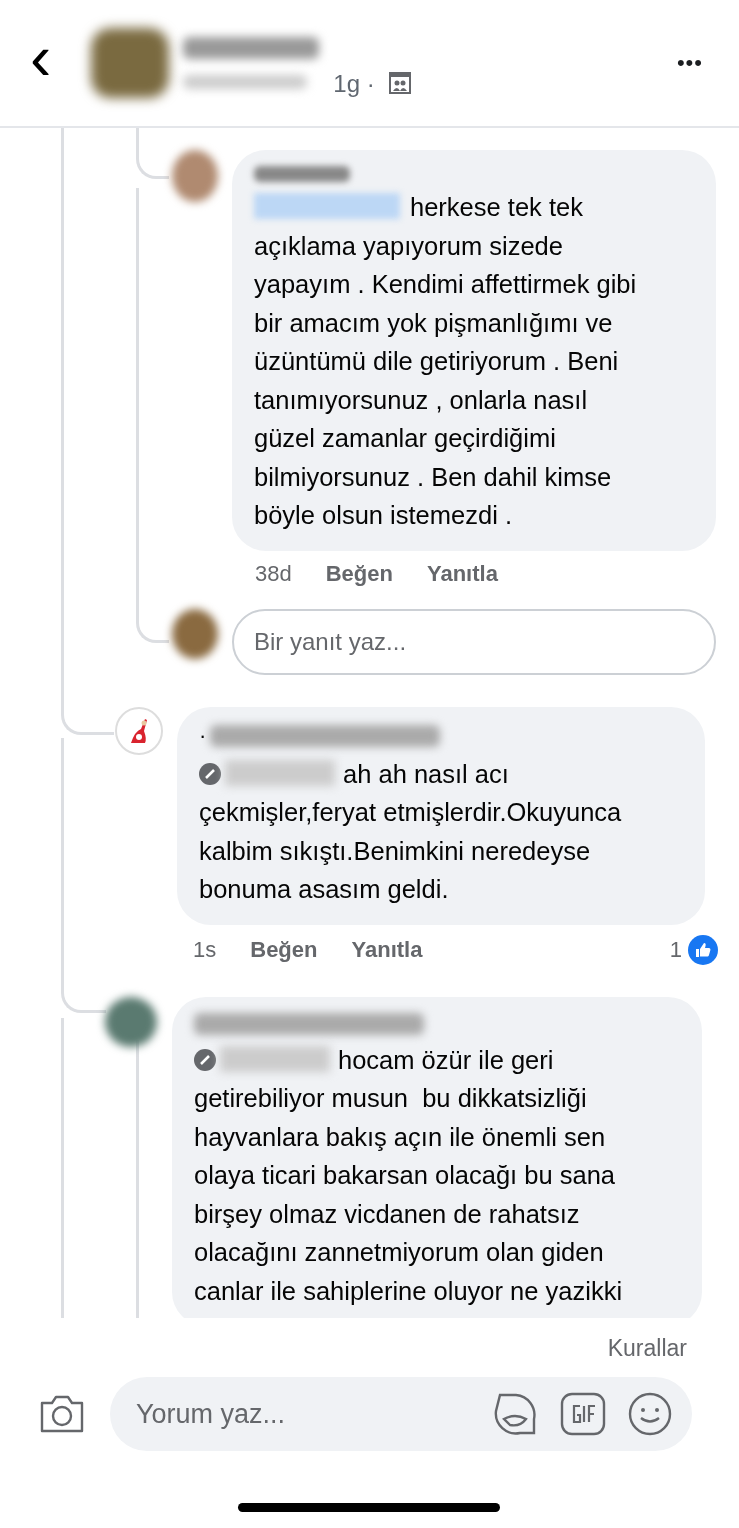  What do you see at coordinates (273, 573) in the screenshot?
I see `comment-time: 38d` at bounding box center [273, 573].